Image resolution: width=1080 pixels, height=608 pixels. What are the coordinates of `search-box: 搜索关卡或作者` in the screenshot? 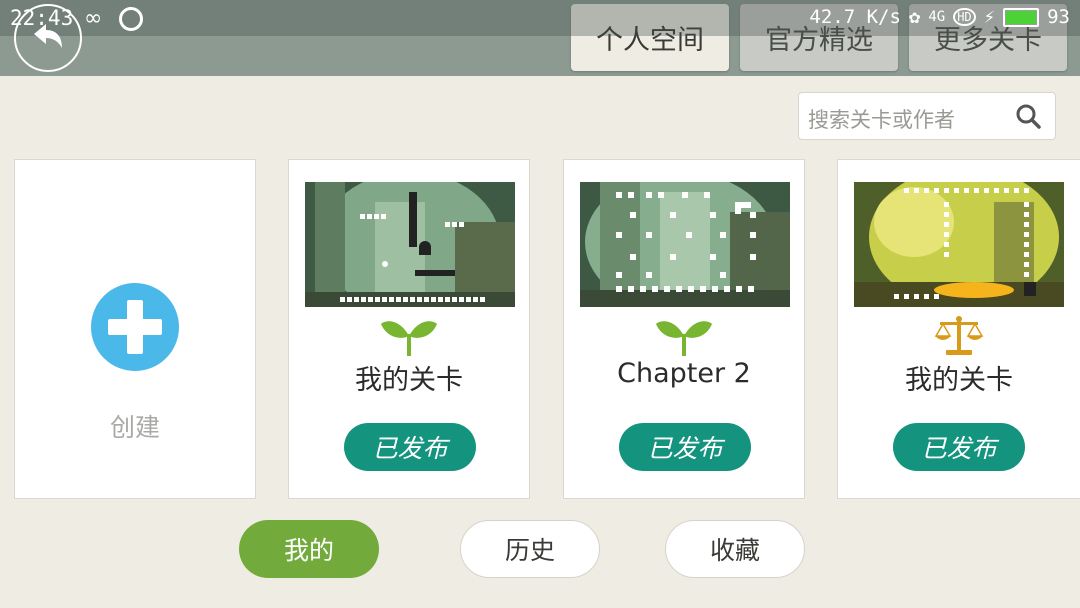 It's located at (927, 116).